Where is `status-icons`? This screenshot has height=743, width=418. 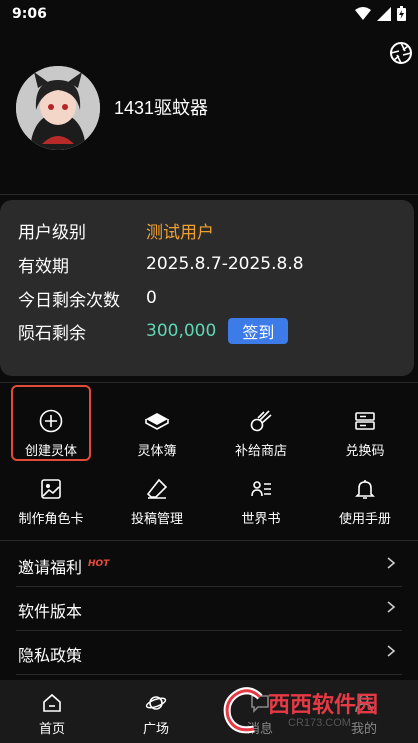 status-icons is located at coordinates (380, 15).